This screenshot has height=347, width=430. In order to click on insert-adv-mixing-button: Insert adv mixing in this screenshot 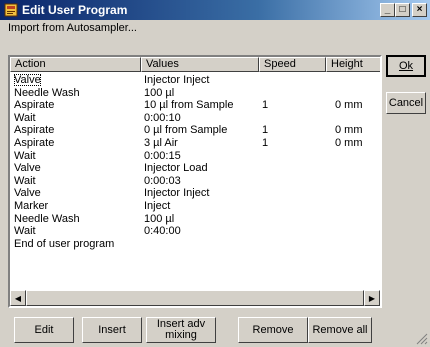, I will do `click(181, 330)`.